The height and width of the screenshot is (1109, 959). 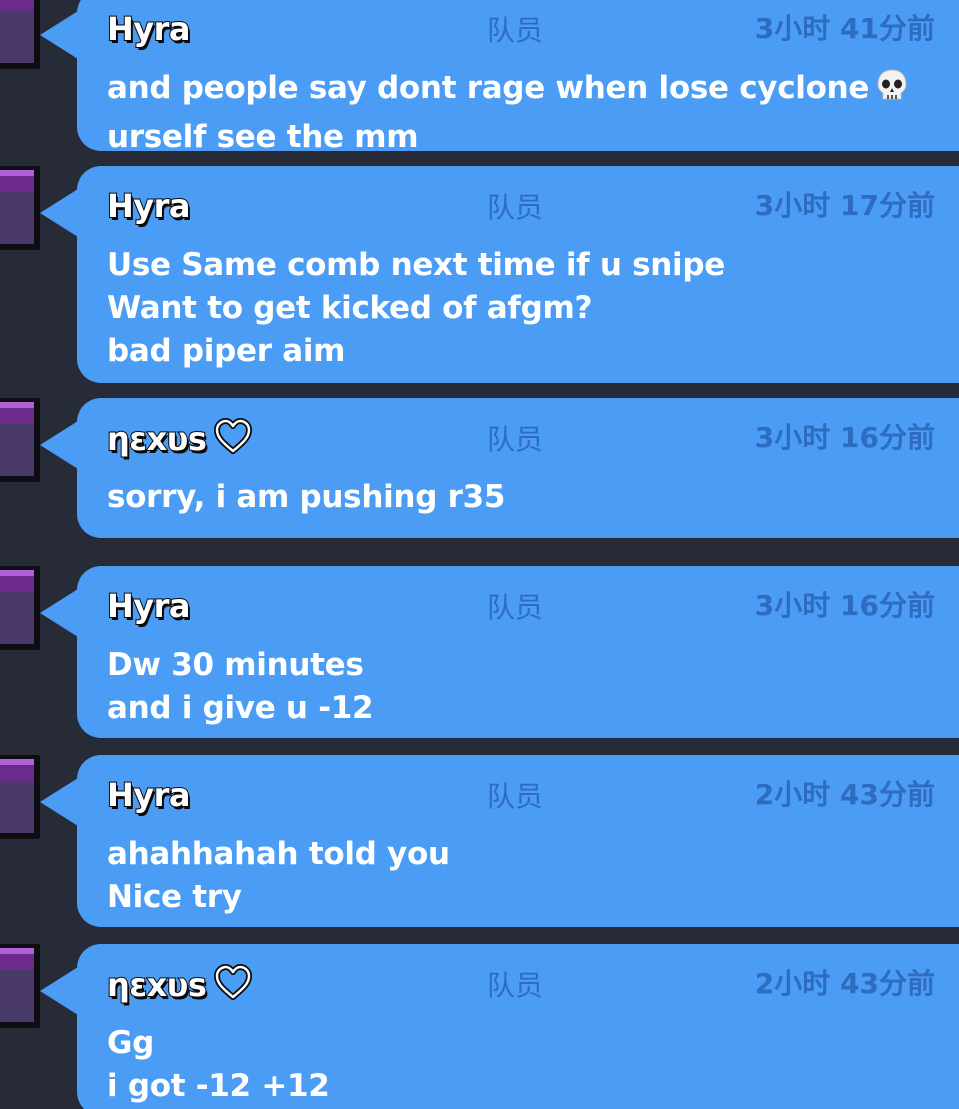 I want to click on message-time: 3小时 41分前, so click(x=844, y=28).